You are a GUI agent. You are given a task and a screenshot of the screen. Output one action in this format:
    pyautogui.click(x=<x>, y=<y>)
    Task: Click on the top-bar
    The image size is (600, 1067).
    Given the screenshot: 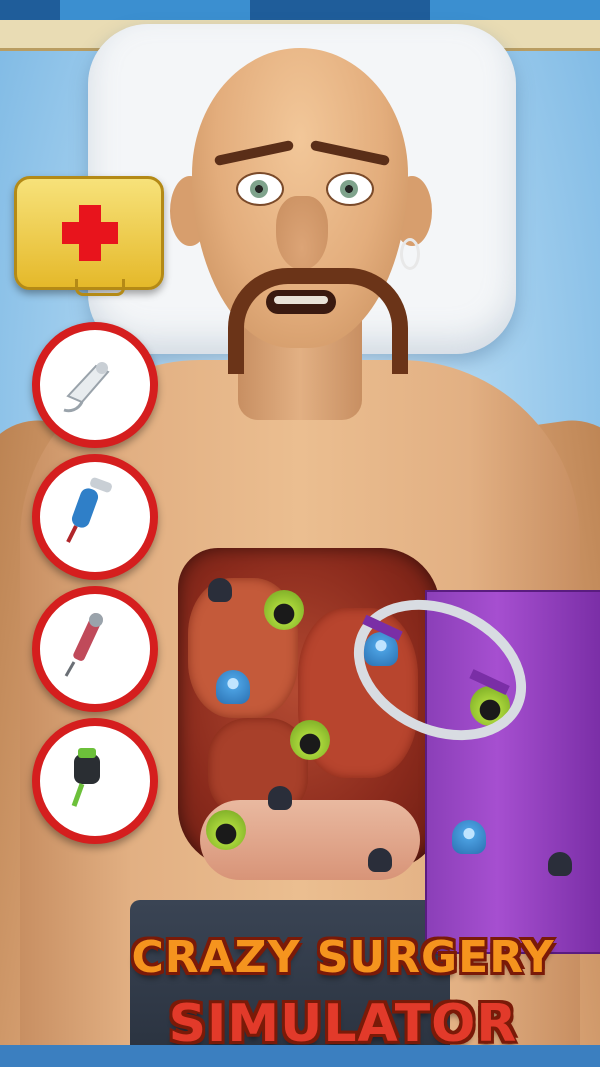 What is the action you would take?
    pyautogui.click(x=300, y=10)
    